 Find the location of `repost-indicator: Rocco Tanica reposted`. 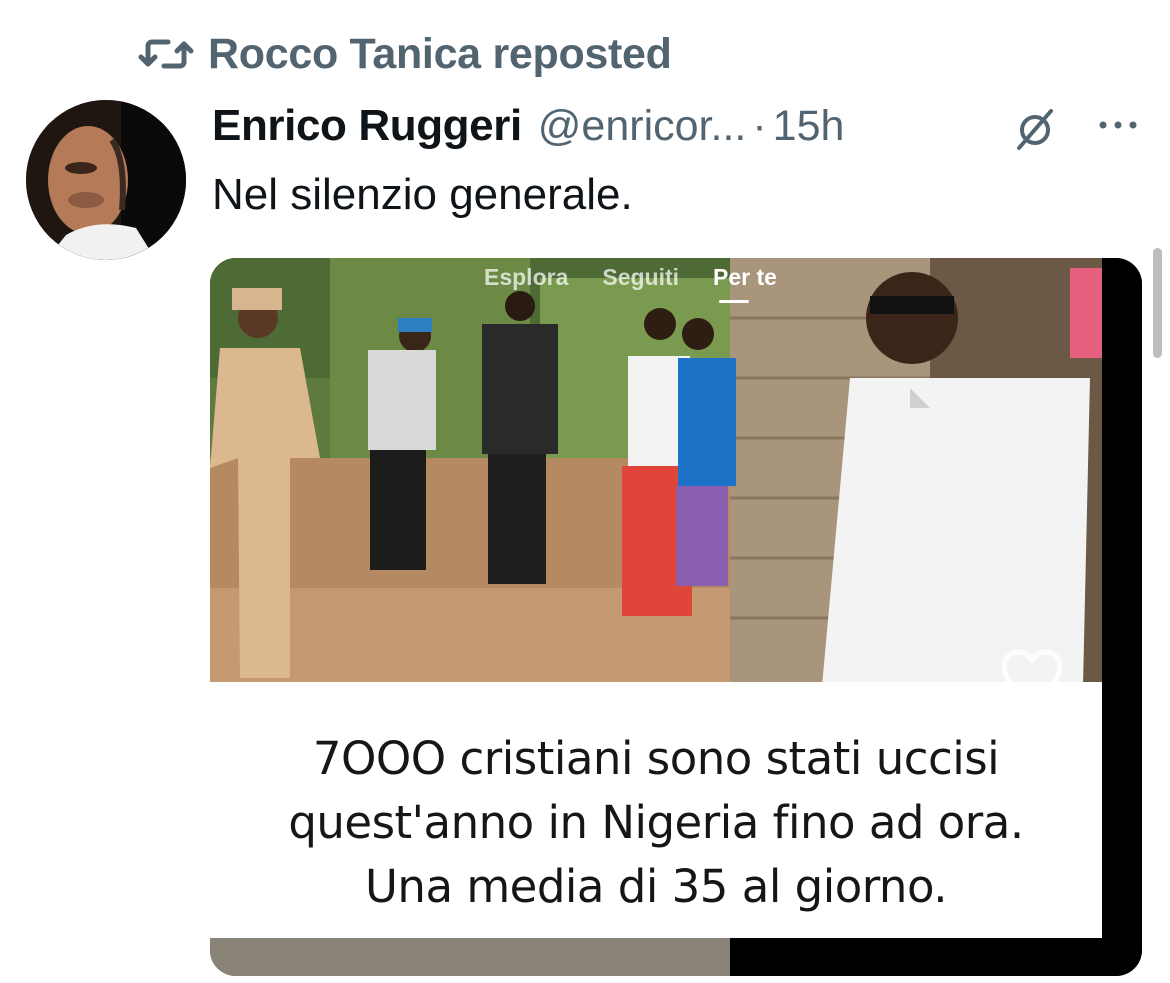

repost-indicator: Rocco Tanica reposted is located at coordinates (405, 54).